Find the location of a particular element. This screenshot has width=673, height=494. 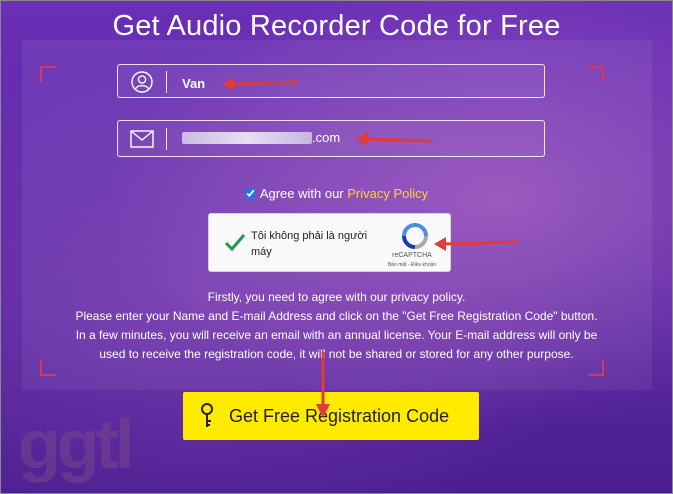

user-icon is located at coordinates (142, 82).